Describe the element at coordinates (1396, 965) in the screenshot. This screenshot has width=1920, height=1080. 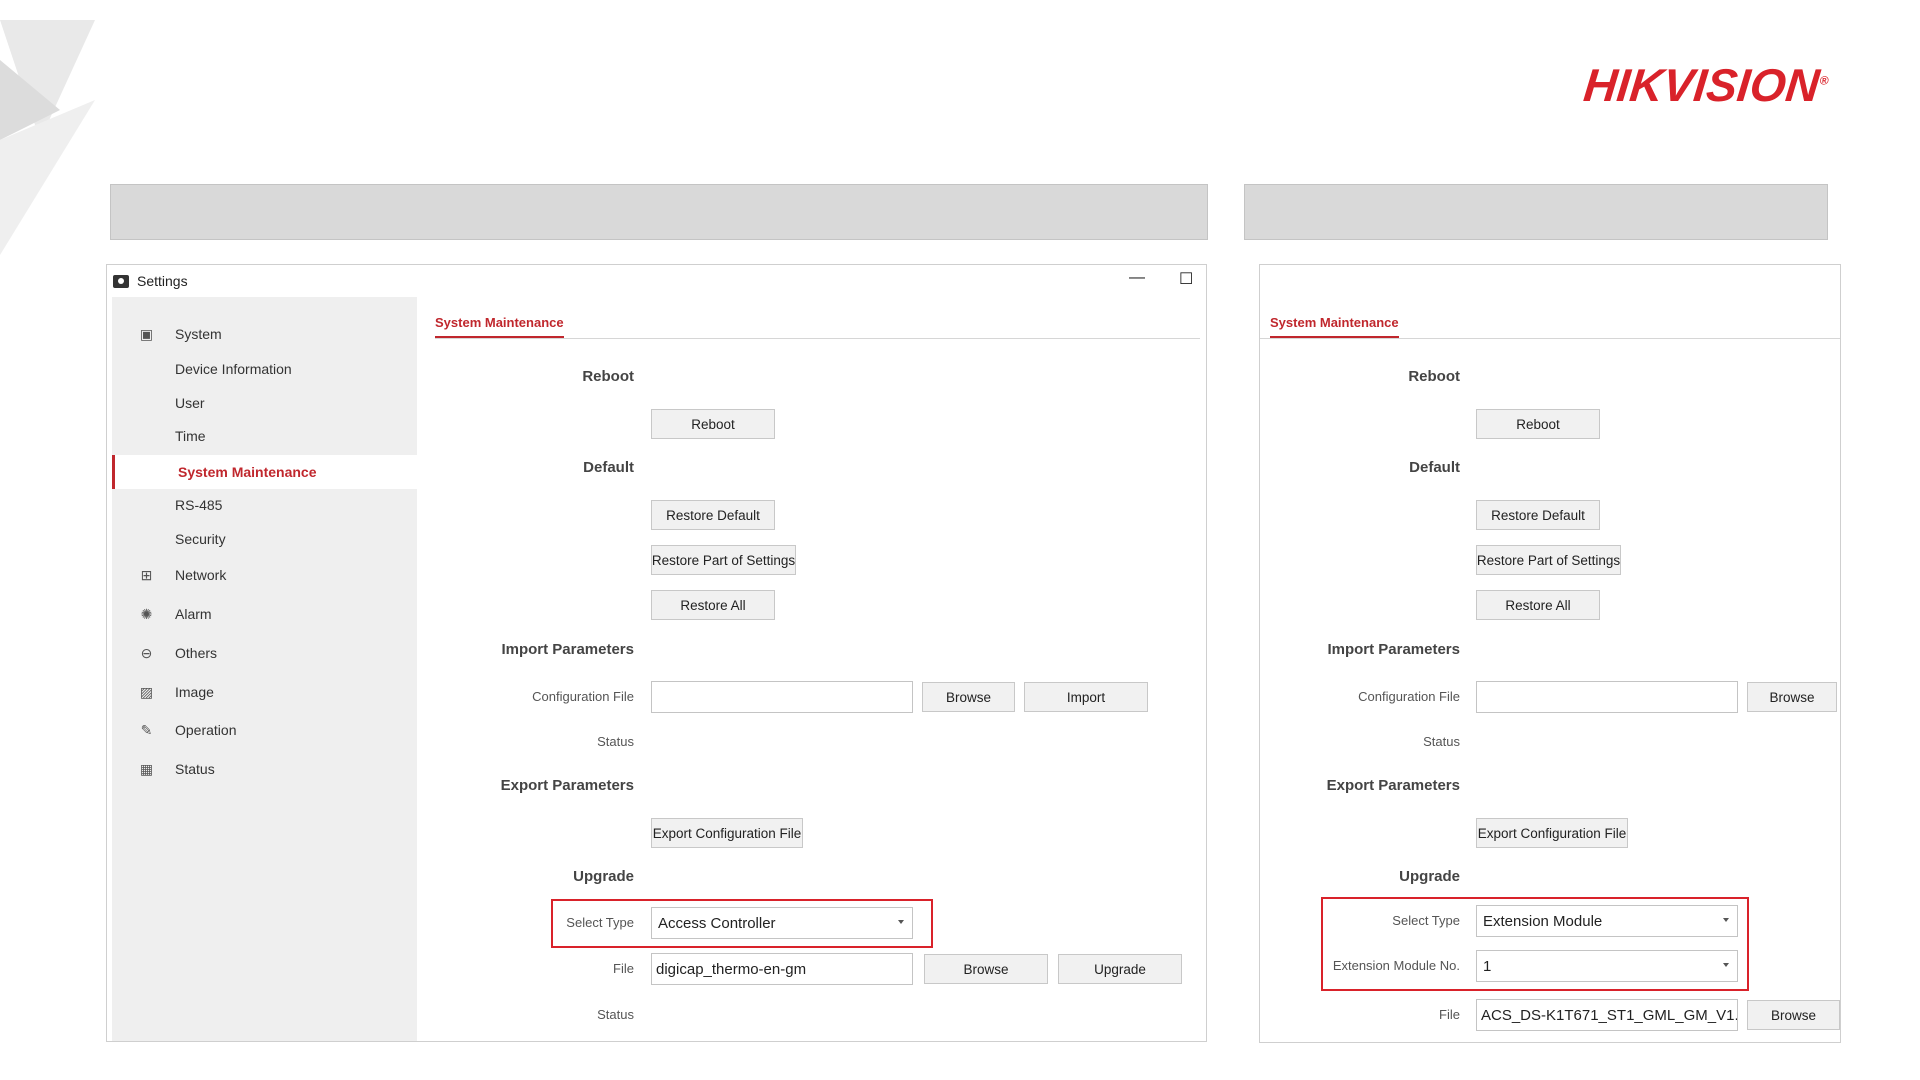
I see `extension-module-no-label: Extension Module No.` at that location.